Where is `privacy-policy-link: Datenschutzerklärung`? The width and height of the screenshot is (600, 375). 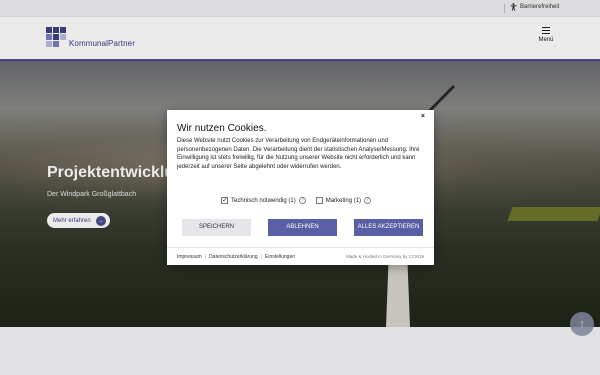
privacy-policy-link: Datenschutzerklärung is located at coordinates (233, 257).